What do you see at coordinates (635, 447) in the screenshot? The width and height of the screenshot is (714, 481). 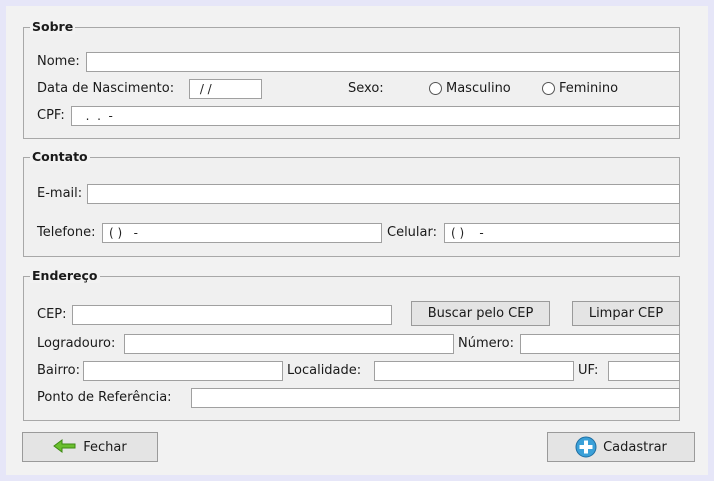 I see `cadastrar-label: Cadastrar` at bounding box center [635, 447].